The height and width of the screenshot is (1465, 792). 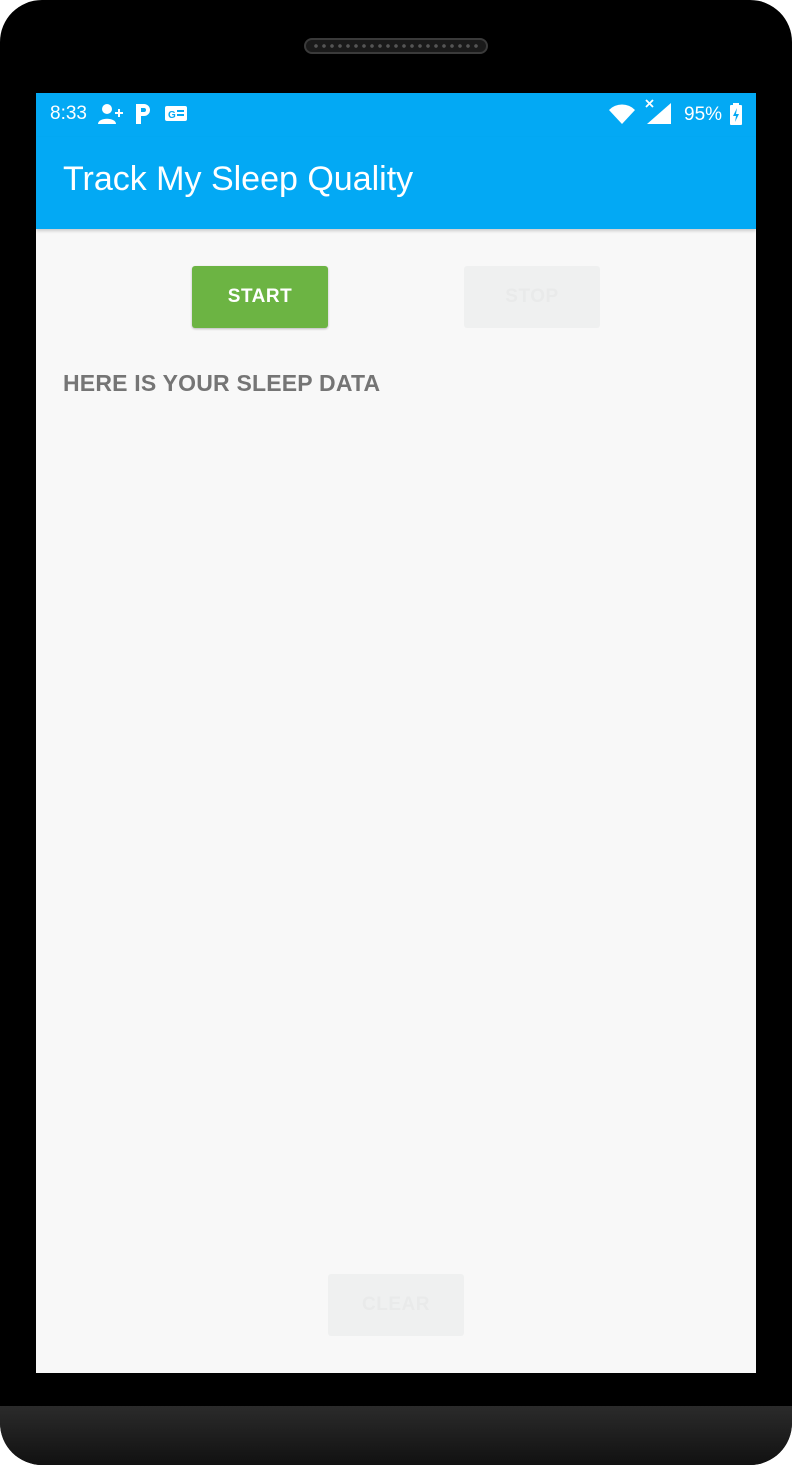 I want to click on stop-button: STOP, so click(x=532, y=297).